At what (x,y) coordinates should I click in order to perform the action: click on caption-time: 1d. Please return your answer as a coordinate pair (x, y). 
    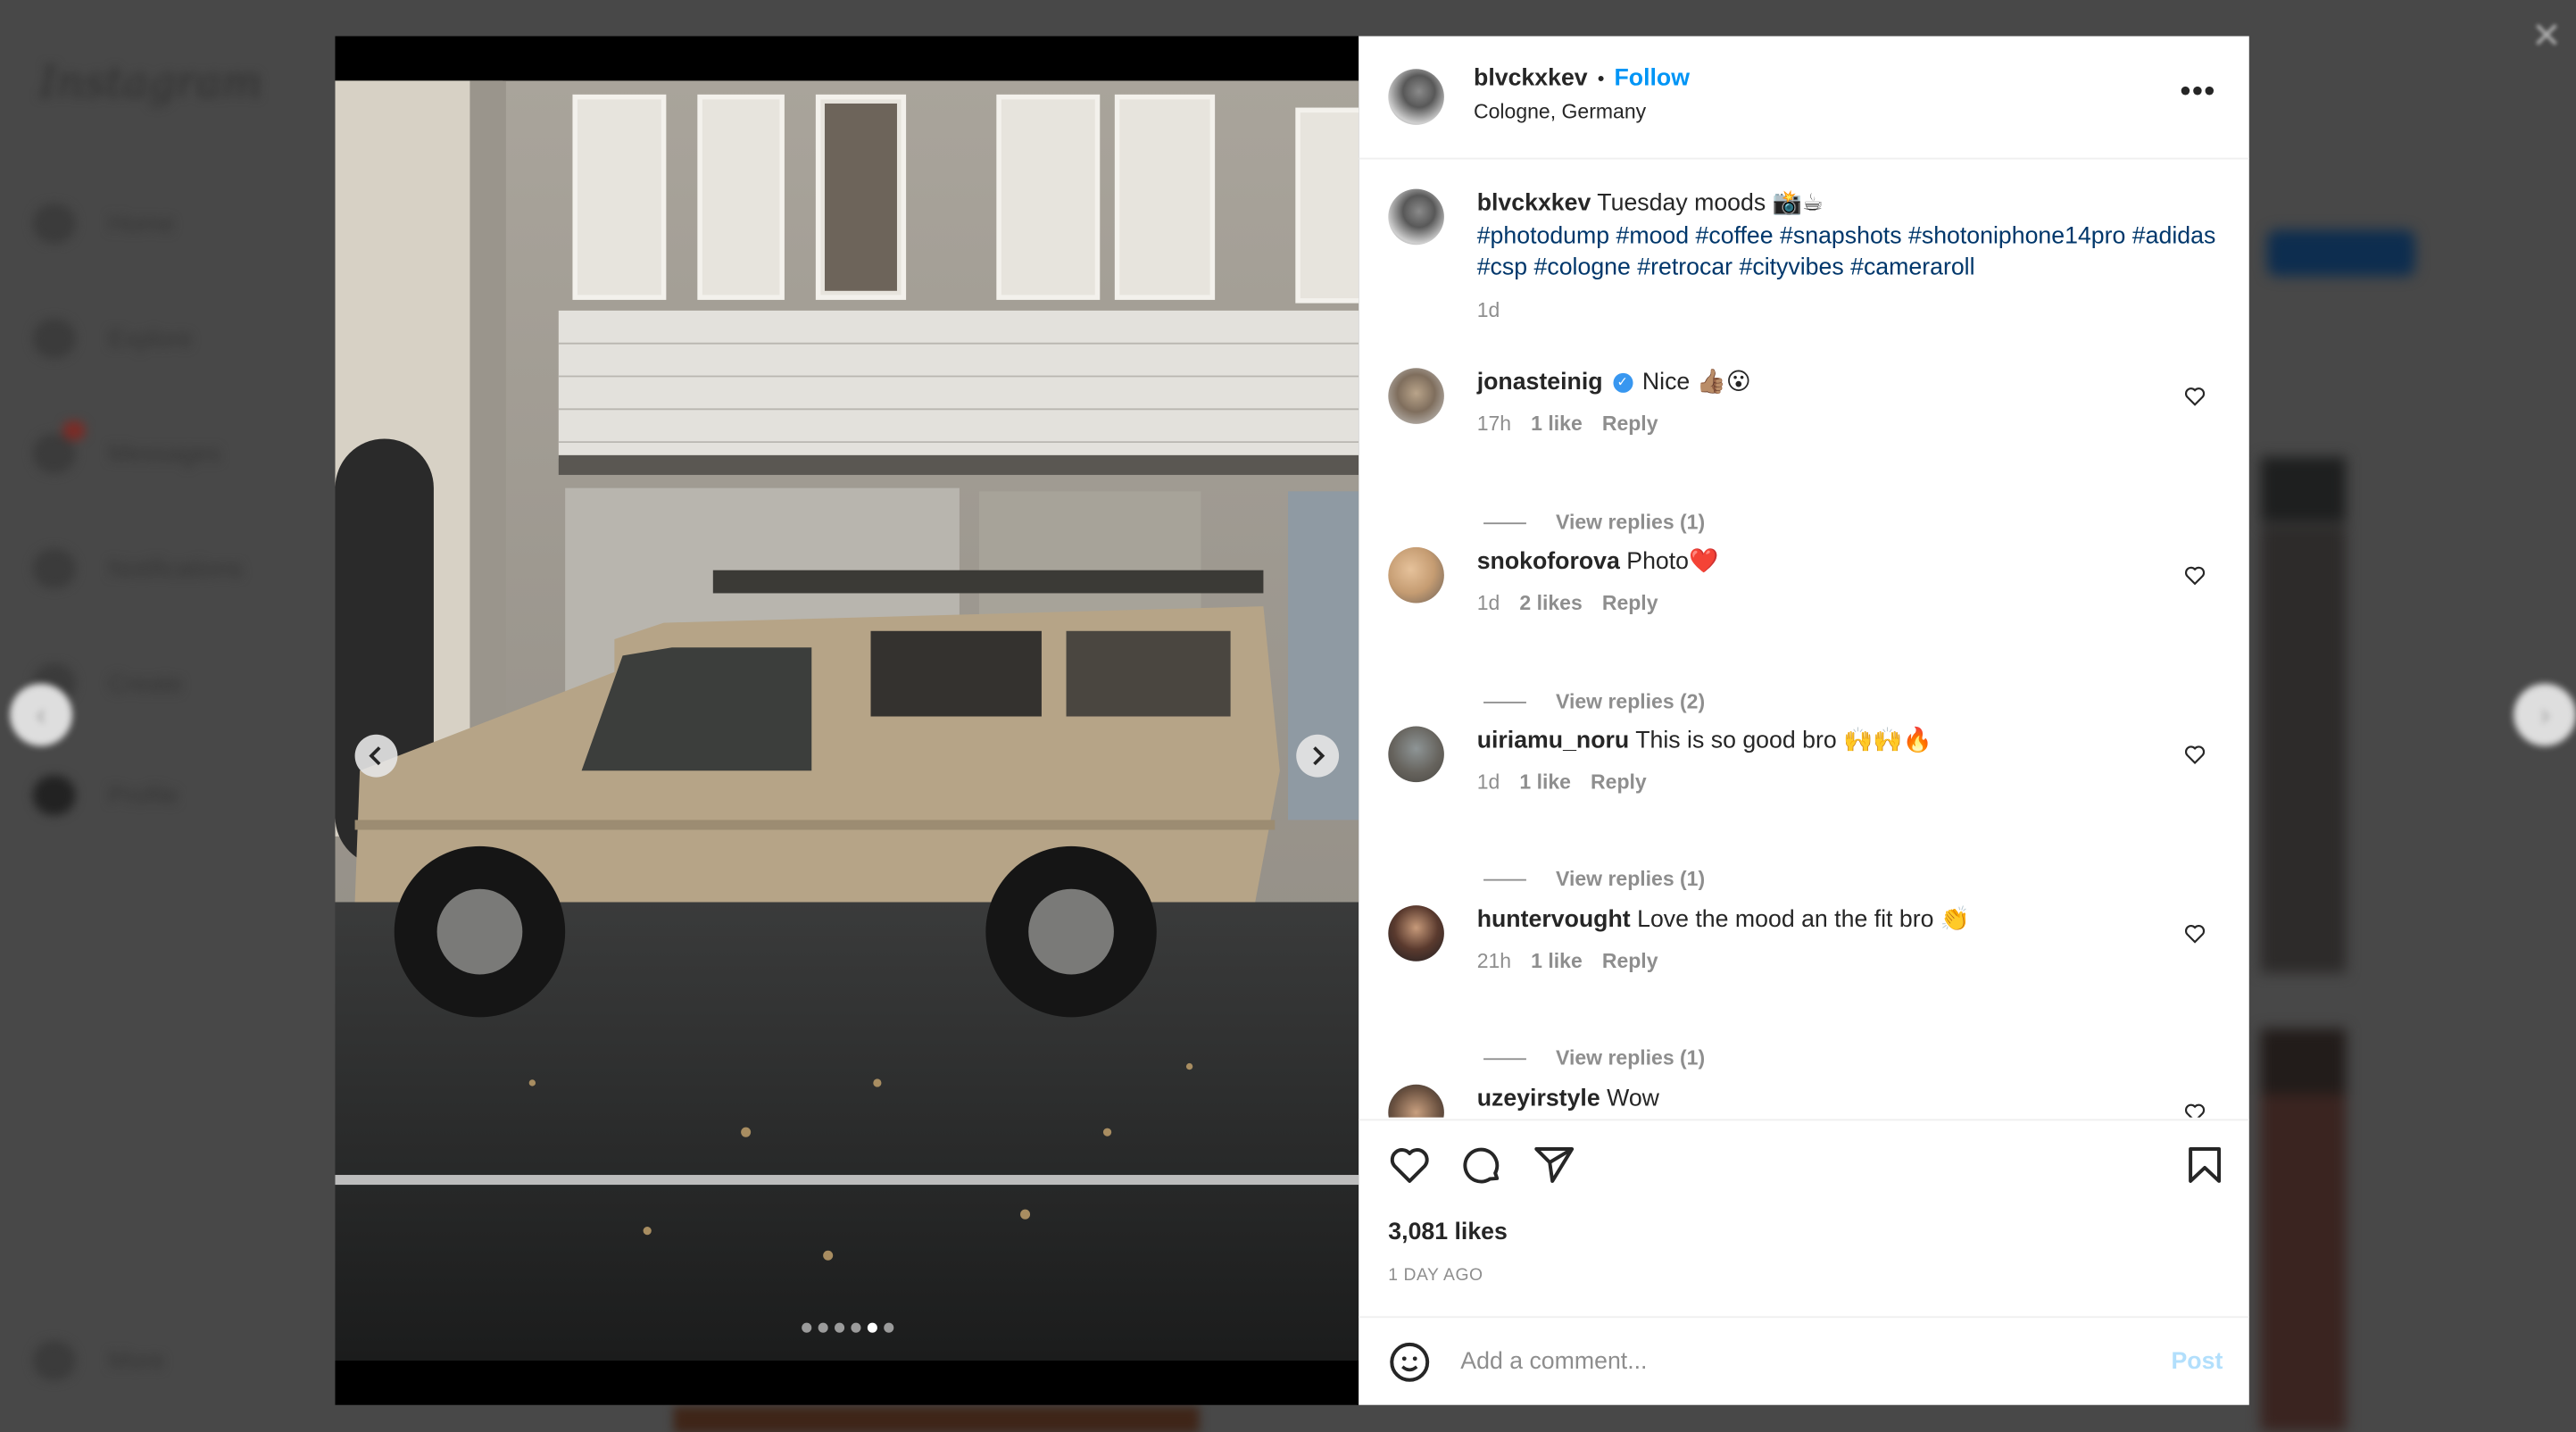
    Looking at the image, I should click on (1488, 309).